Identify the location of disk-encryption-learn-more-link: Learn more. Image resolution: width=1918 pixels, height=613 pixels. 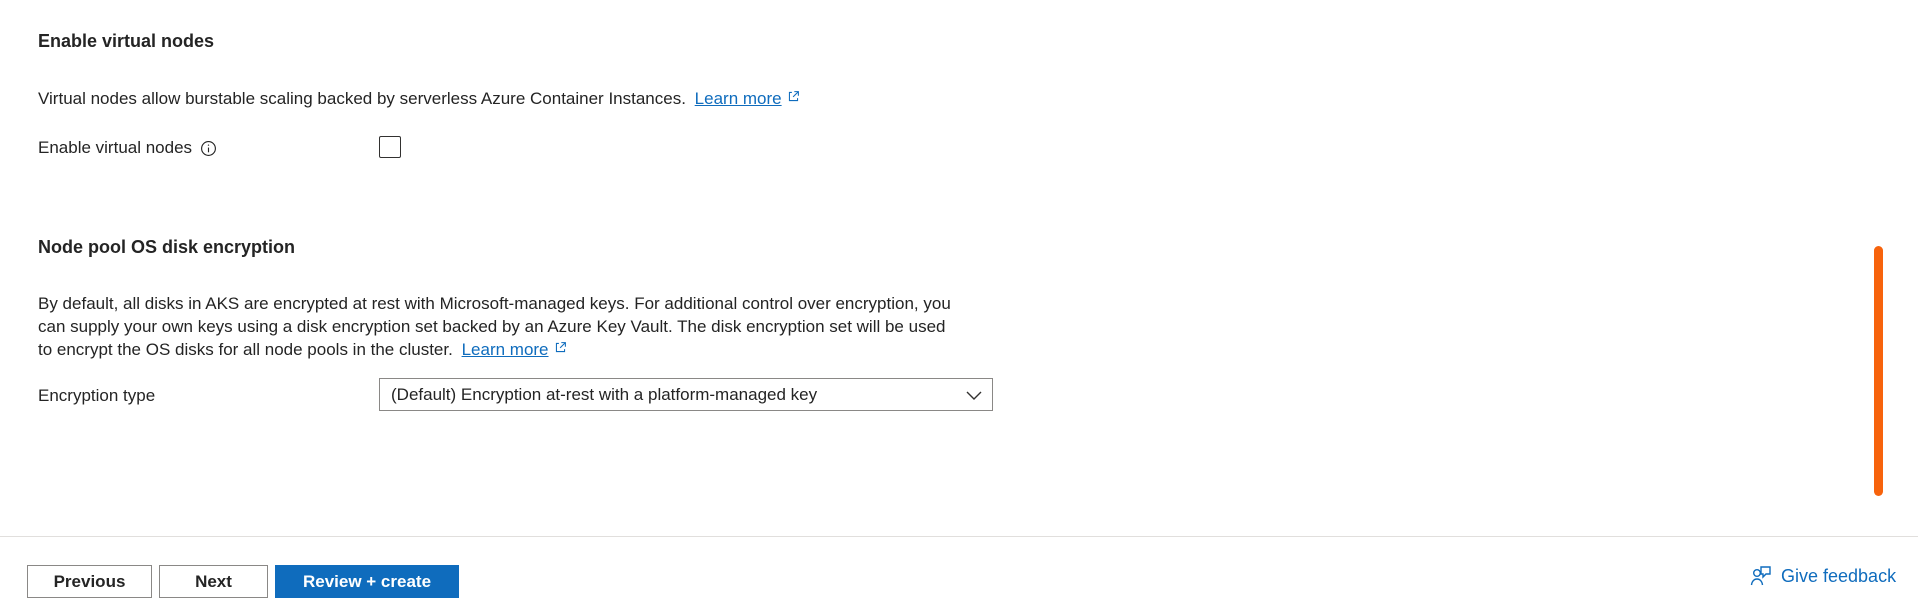
(505, 349).